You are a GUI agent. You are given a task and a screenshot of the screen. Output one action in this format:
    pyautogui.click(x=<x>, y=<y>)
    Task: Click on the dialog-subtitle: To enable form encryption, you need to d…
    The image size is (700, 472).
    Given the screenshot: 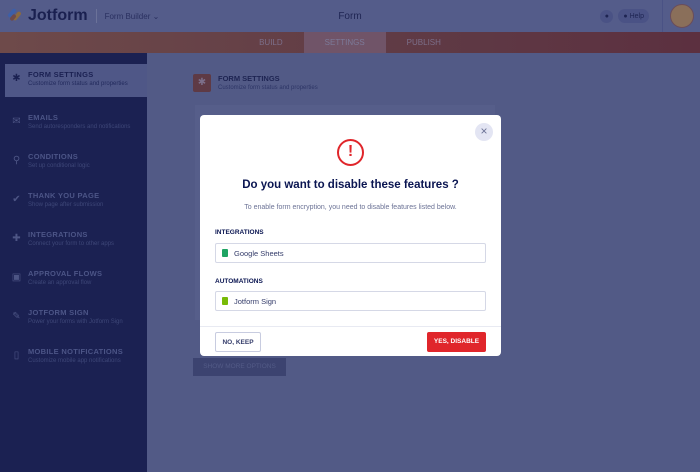 What is the action you would take?
    pyautogui.click(x=350, y=207)
    